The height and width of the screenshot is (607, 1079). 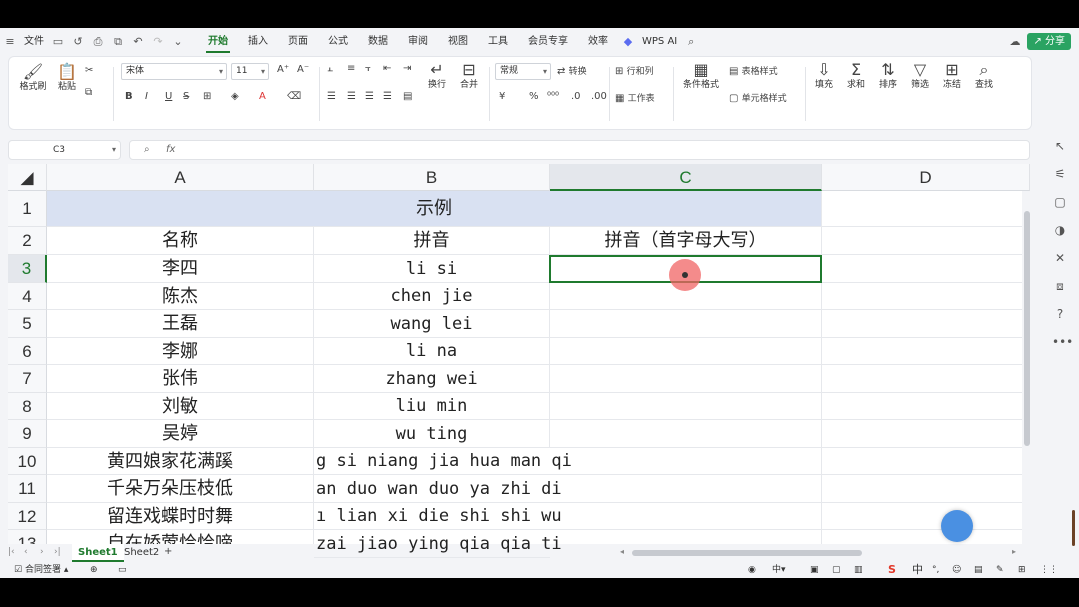 I want to click on align-left-icon: ☰, so click(x=331, y=96).